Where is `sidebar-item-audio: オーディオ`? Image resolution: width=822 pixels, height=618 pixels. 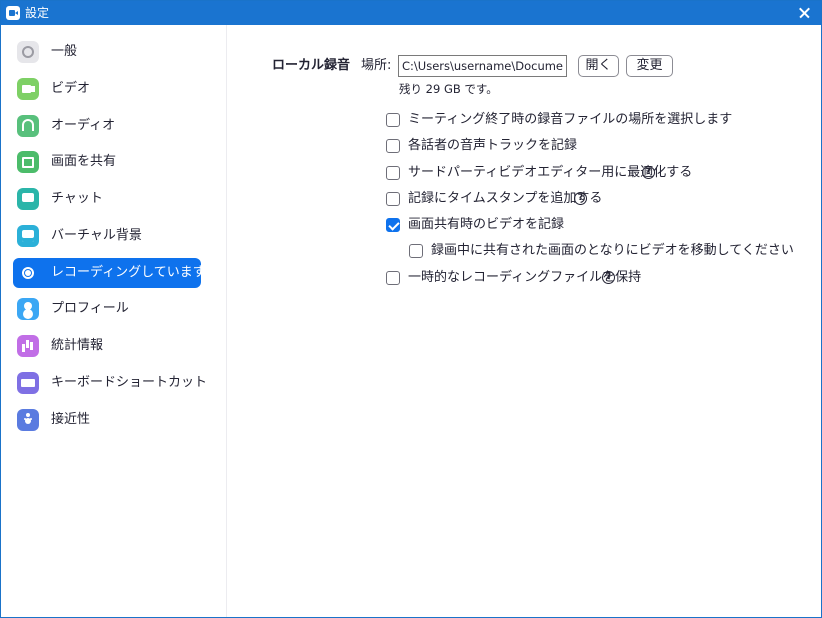 sidebar-item-audio: オーディオ is located at coordinates (107, 126).